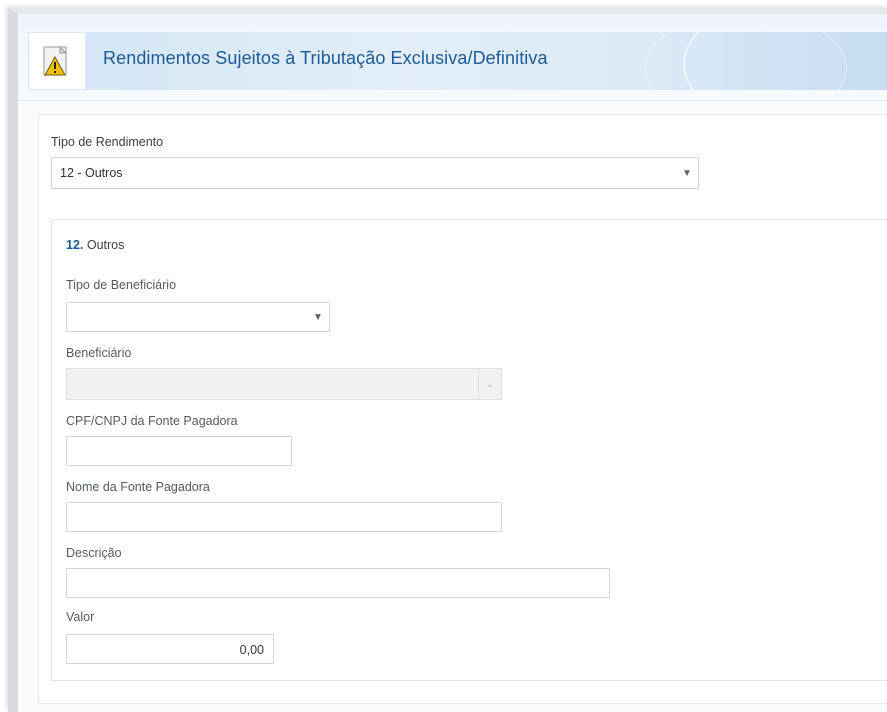 The height and width of the screenshot is (712, 887). I want to click on tipo-beneficiario-label: Tipo de Beneficiário, so click(121, 285).